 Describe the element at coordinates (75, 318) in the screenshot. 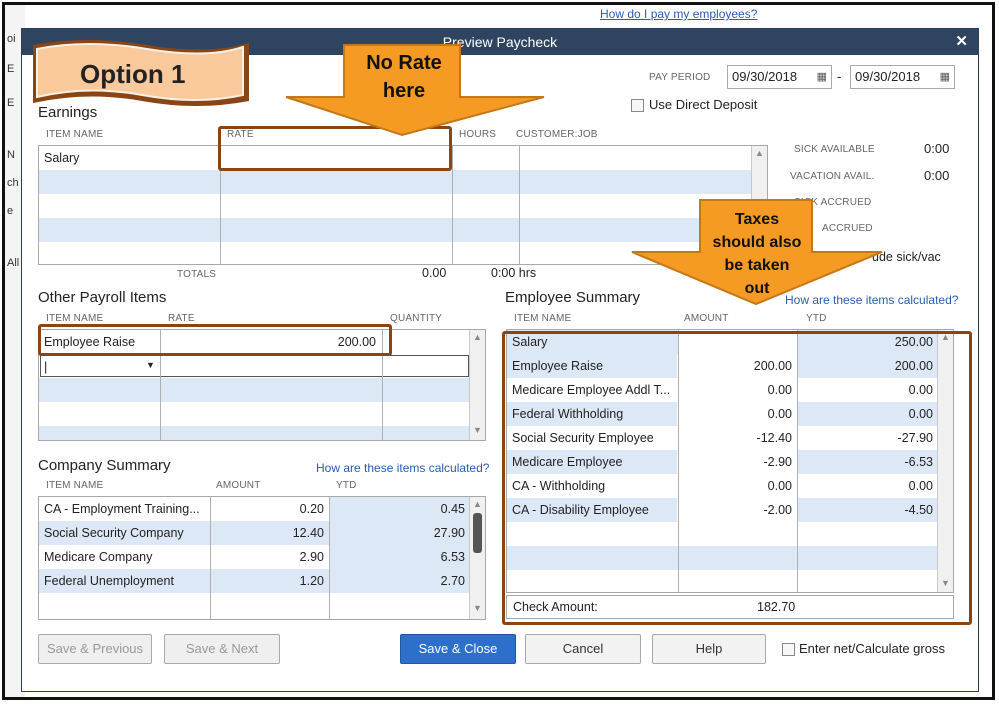

I see `other-col-item: ITEM NAME` at that location.